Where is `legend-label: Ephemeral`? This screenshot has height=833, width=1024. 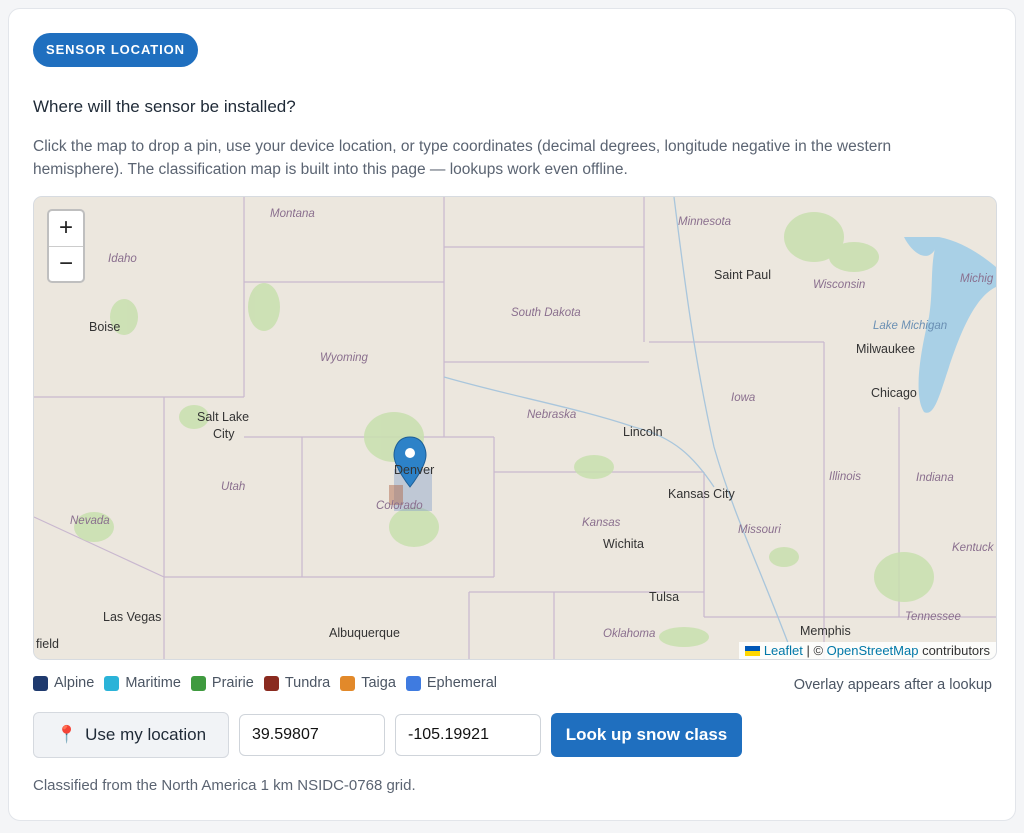
legend-label: Ephemeral is located at coordinates (462, 683).